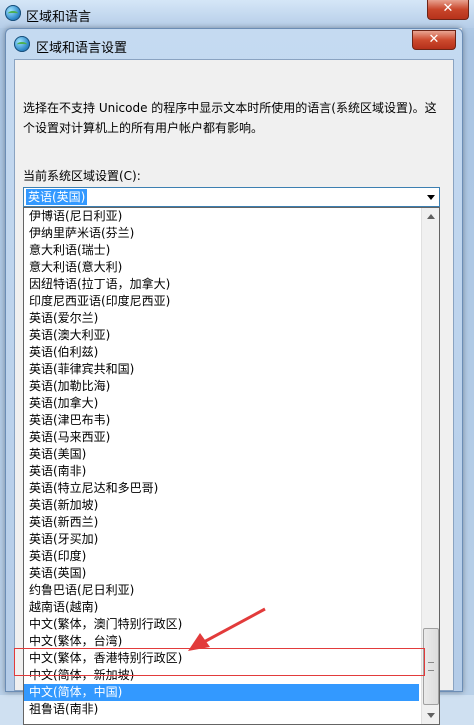  What do you see at coordinates (430, 466) in the screenshot?
I see `list-scrollbar` at bounding box center [430, 466].